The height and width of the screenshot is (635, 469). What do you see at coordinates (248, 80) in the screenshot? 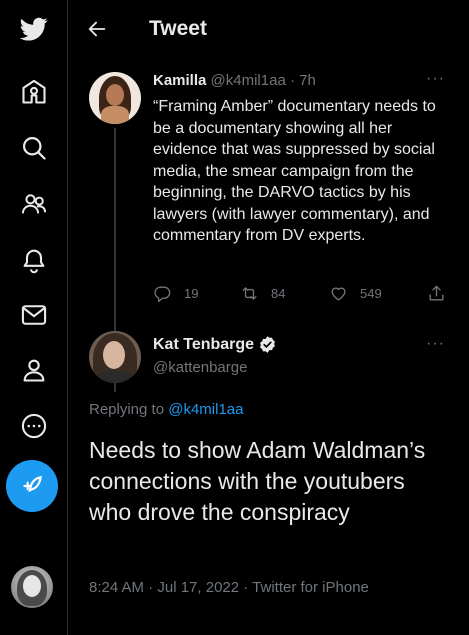
I see `author-handle: @k4mil1aa` at bounding box center [248, 80].